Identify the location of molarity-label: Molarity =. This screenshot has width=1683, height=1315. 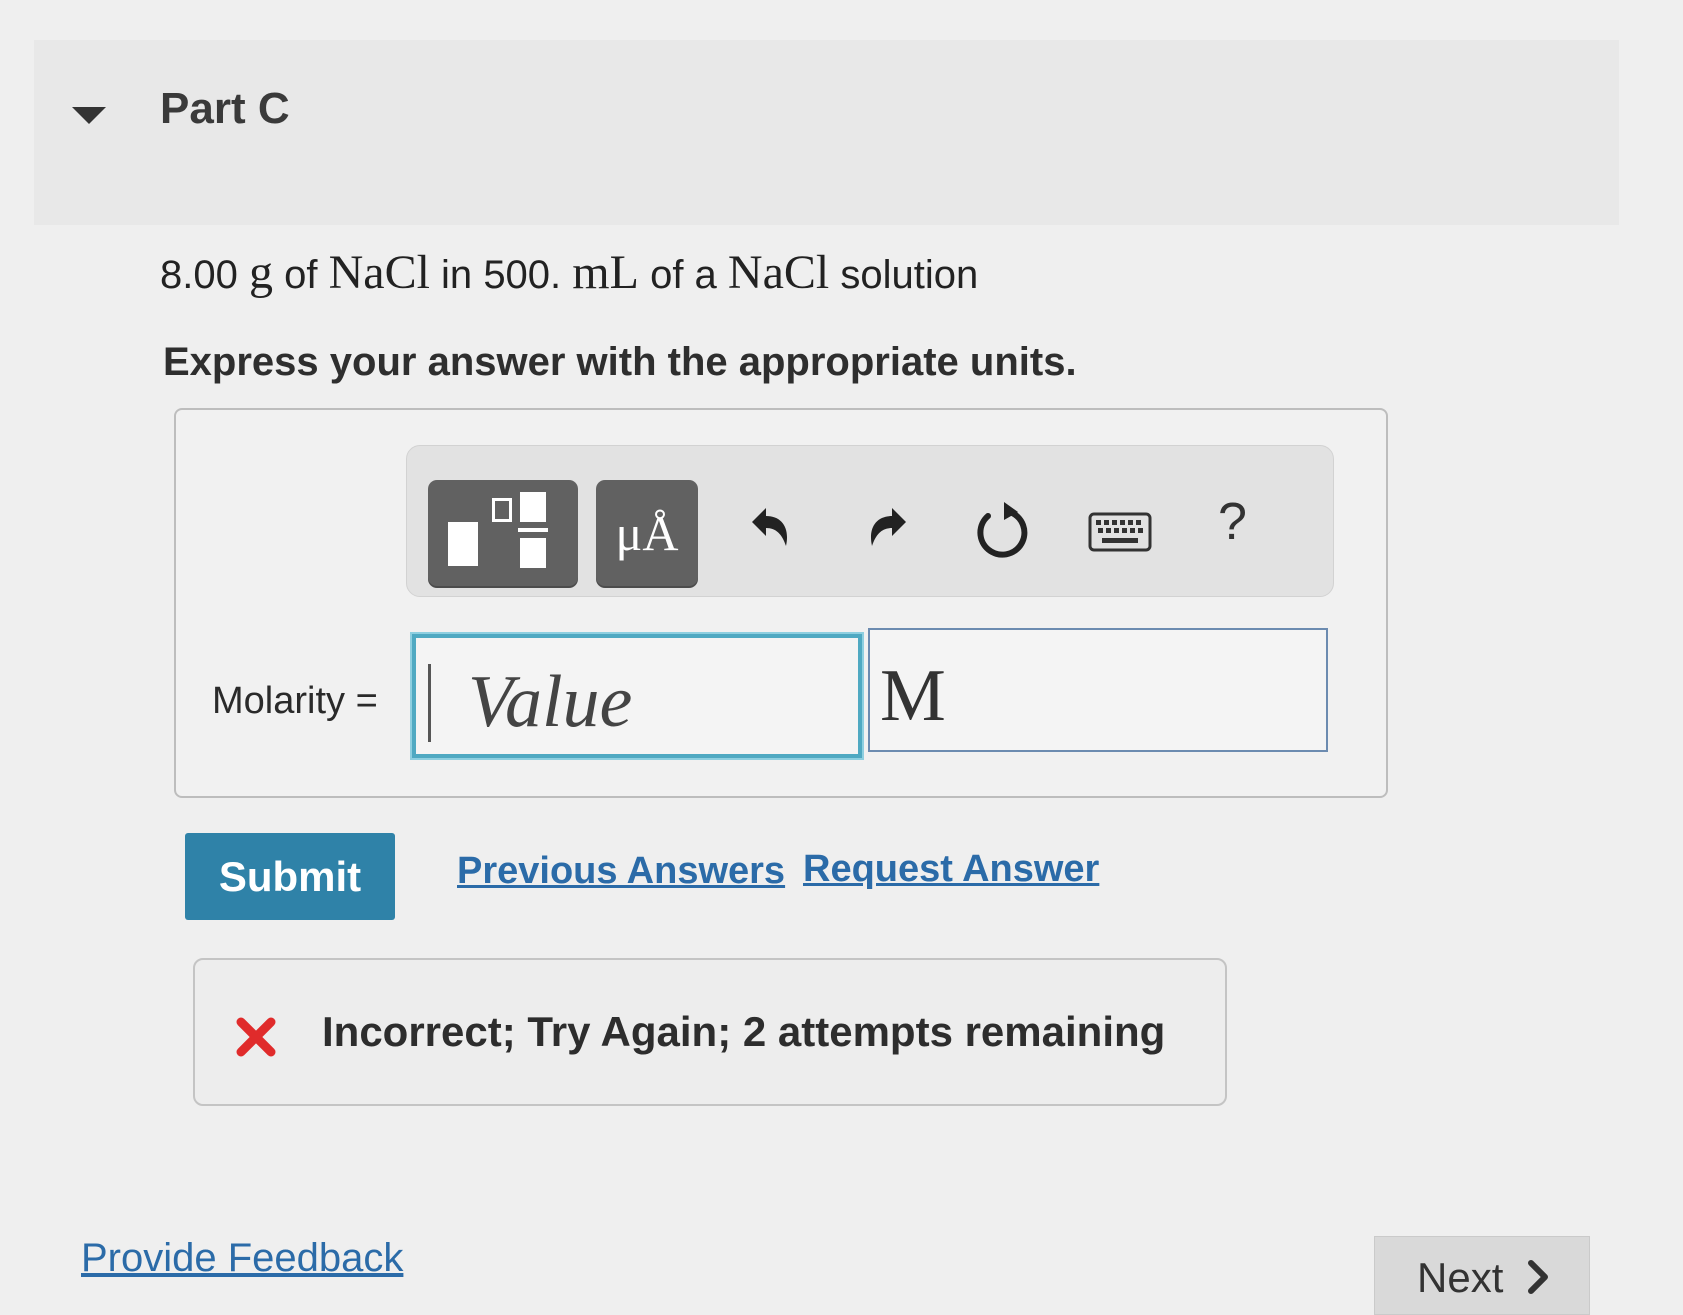
(295, 701).